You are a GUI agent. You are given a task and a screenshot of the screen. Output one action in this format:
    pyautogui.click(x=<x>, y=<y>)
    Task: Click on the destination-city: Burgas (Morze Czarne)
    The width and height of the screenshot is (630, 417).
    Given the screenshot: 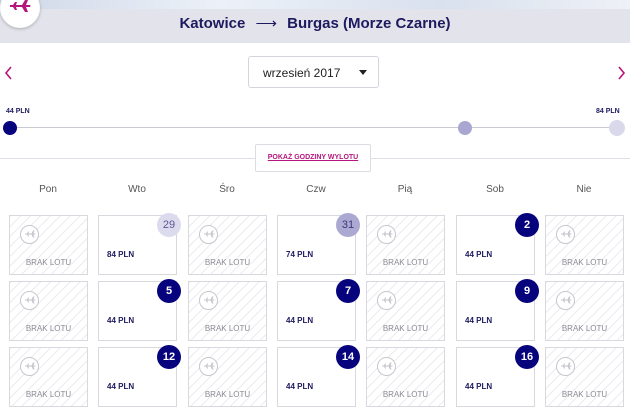 What is the action you would take?
    pyautogui.click(x=369, y=23)
    